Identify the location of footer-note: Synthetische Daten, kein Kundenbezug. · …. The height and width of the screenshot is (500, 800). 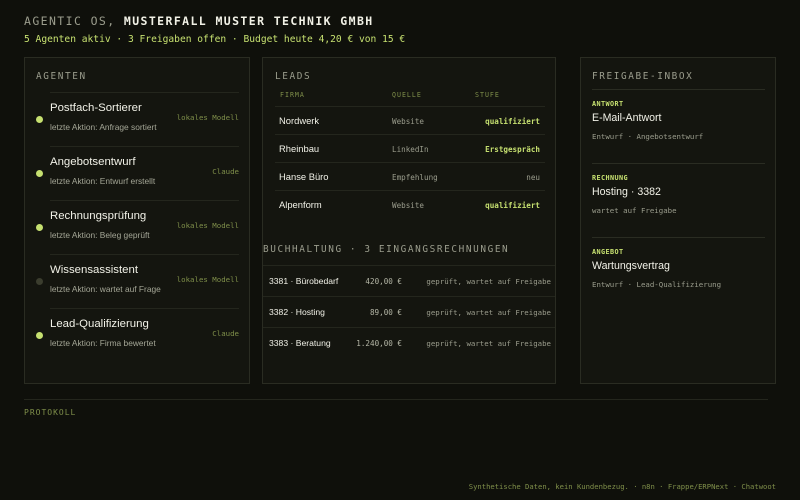
(622, 486).